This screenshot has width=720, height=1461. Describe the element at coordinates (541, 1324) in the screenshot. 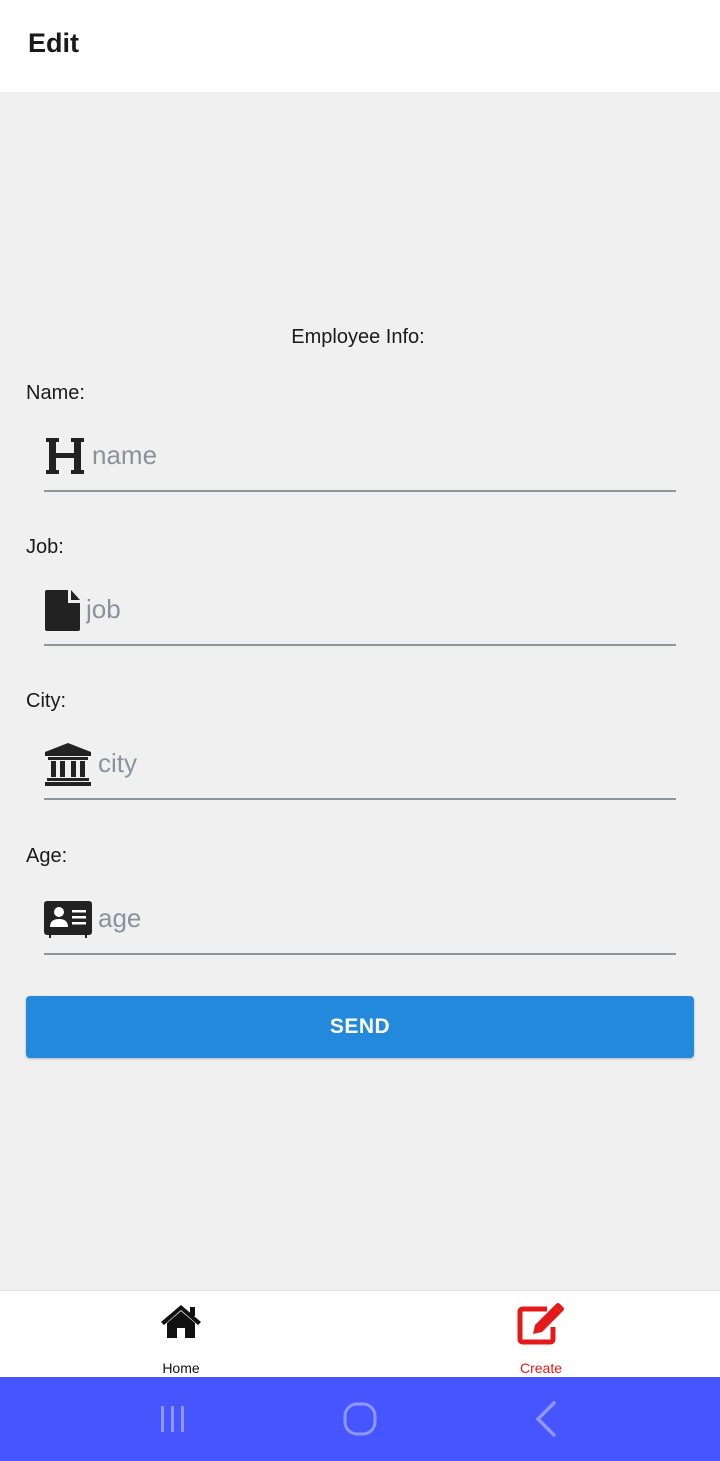

I see `edit-icon` at that location.